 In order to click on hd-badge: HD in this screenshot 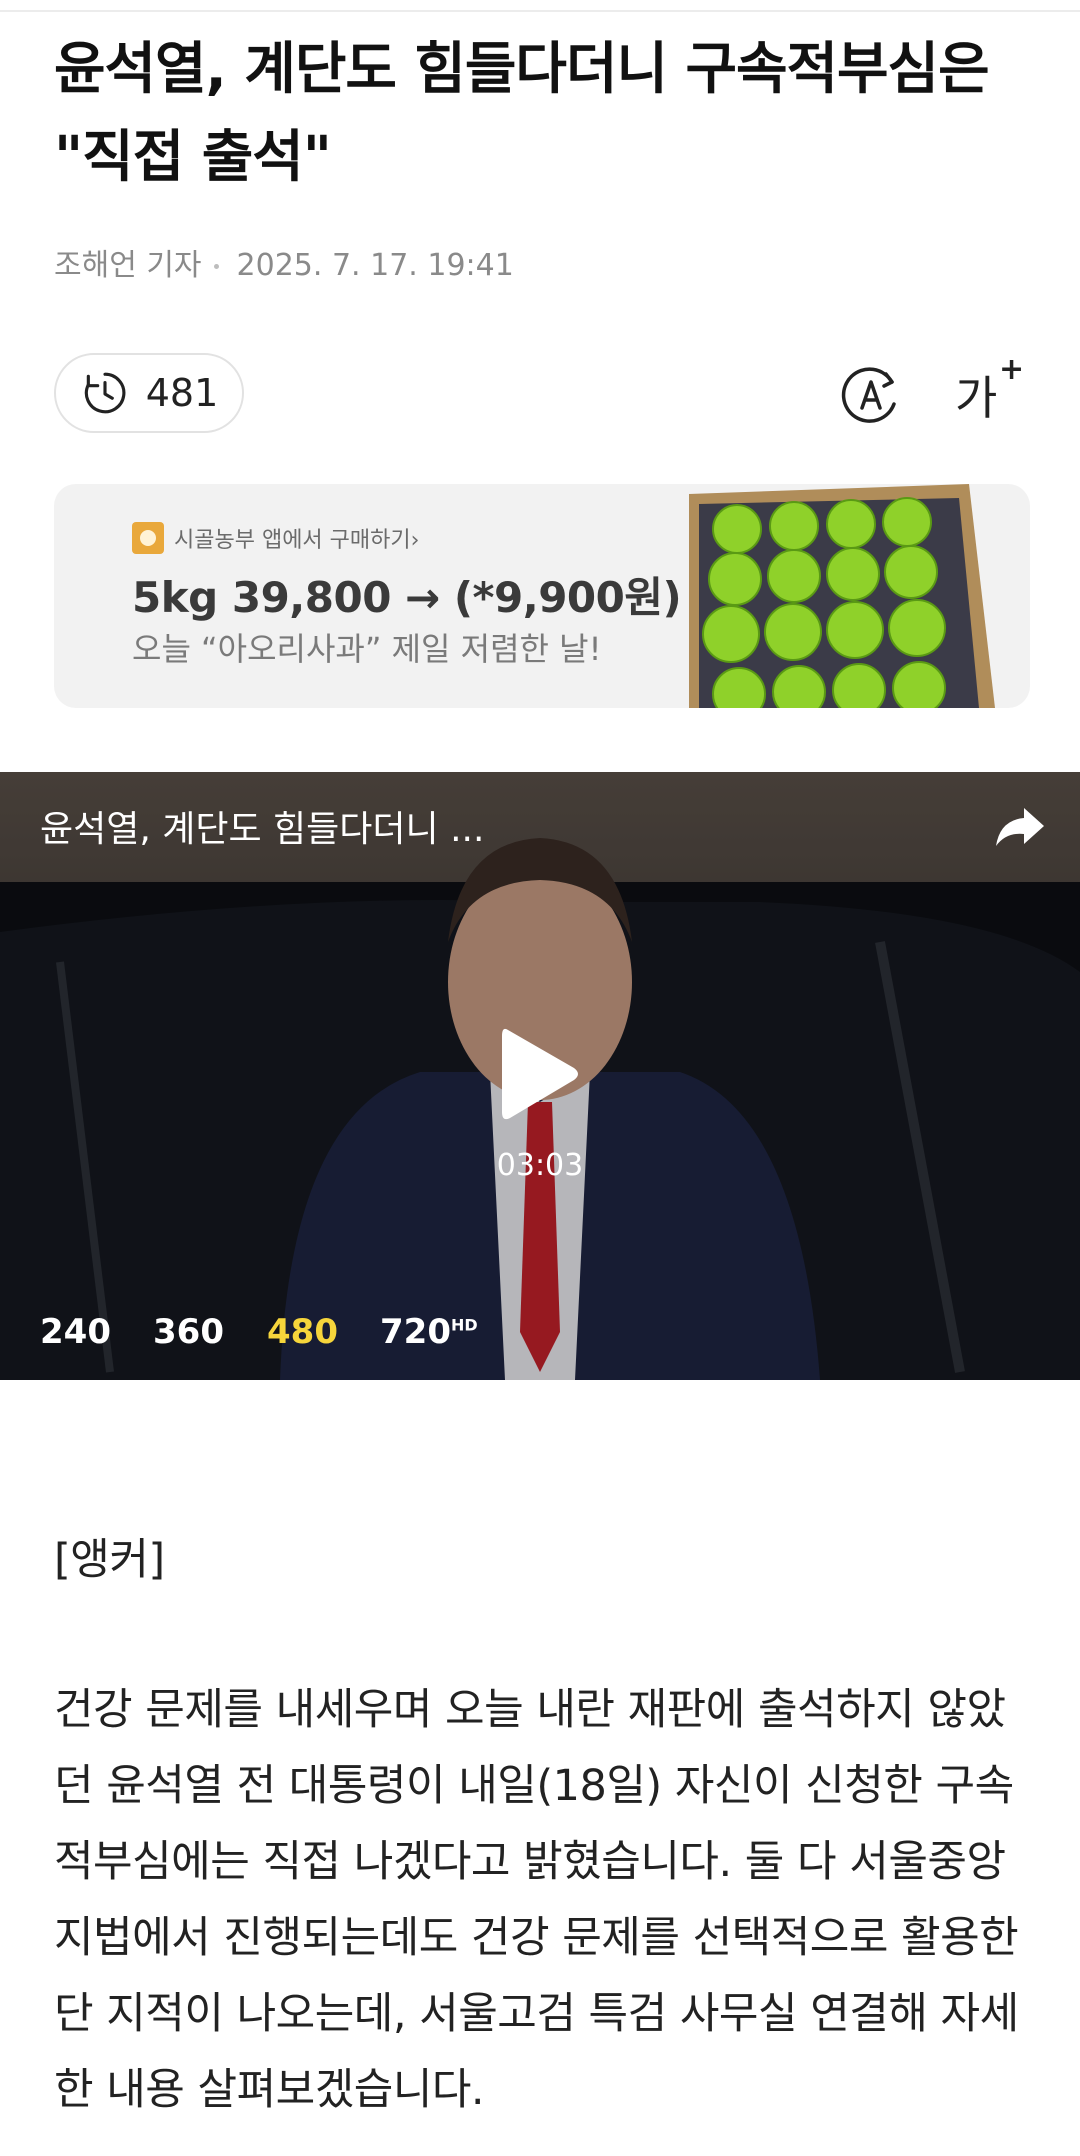, I will do `click(464, 1325)`.